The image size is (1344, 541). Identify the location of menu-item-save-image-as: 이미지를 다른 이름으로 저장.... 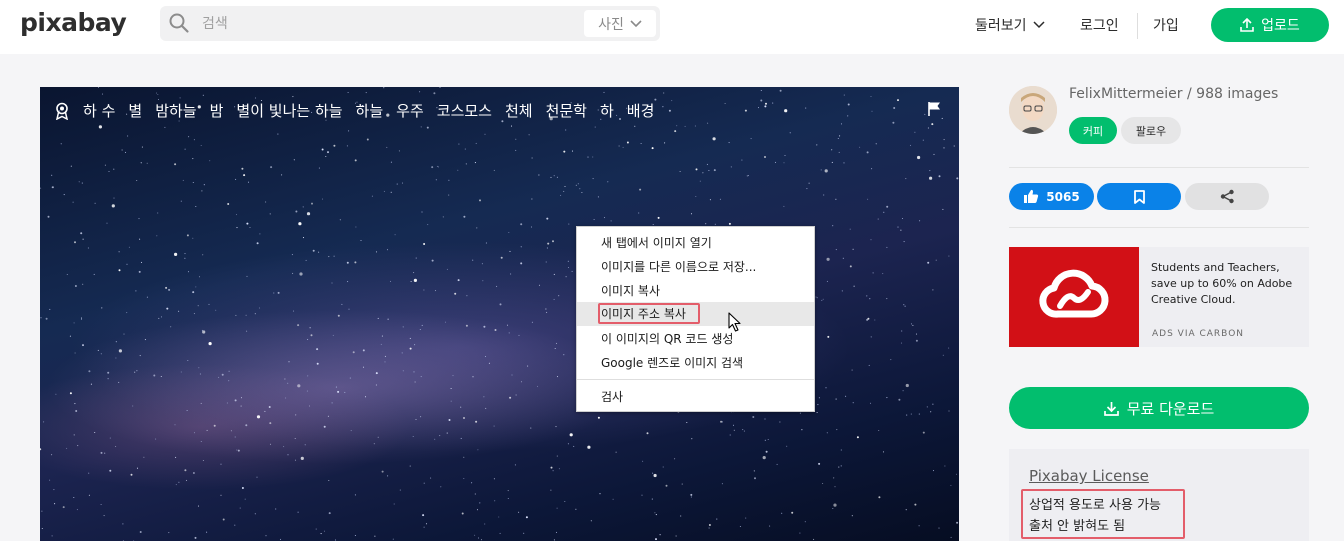
(695, 267).